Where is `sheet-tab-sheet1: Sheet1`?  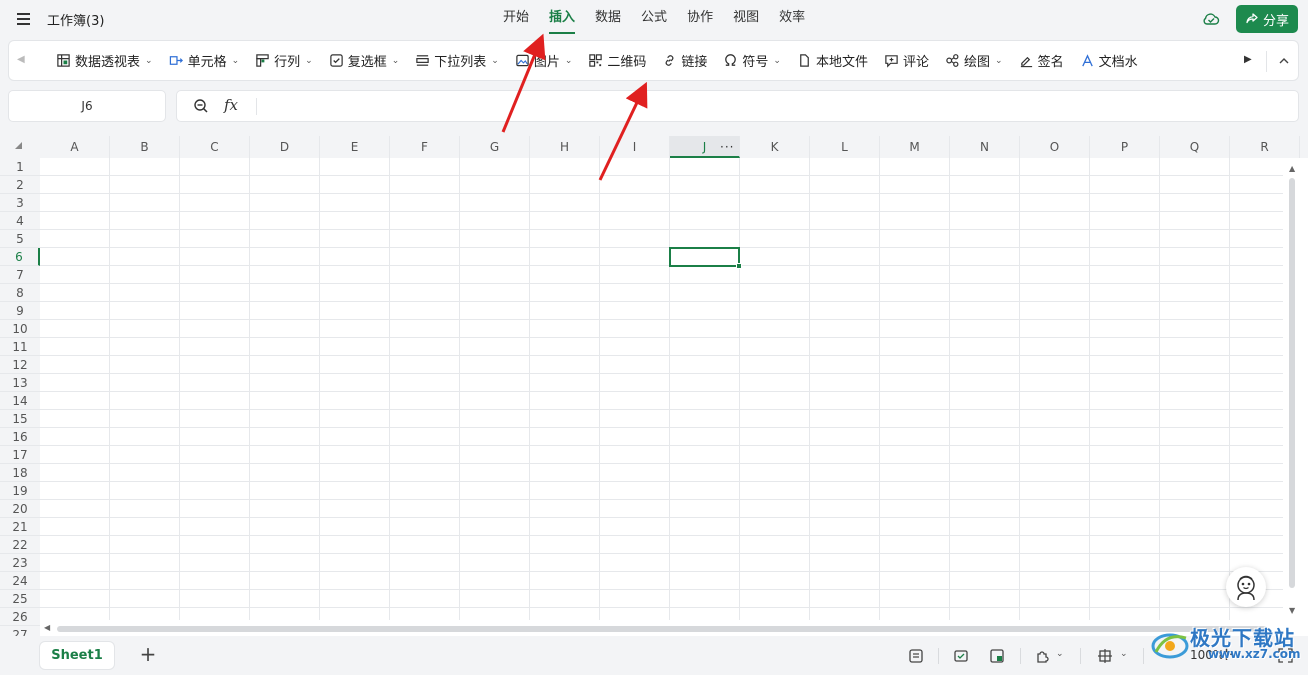 sheet-tab-sheet1: Sheet1 is located at coordinates (77, 655).